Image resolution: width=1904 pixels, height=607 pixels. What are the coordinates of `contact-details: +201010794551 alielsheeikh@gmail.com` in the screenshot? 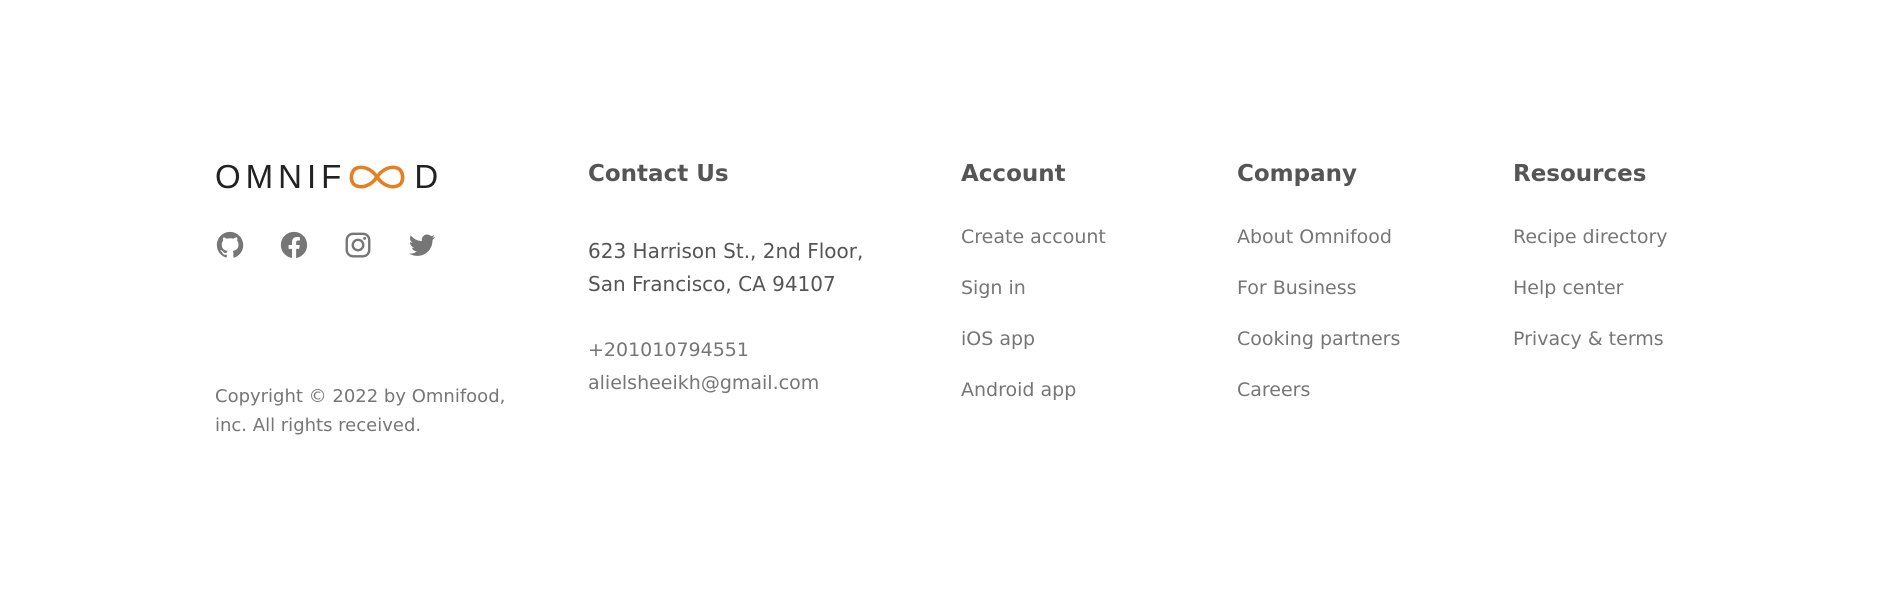 It's located at (725, 367).